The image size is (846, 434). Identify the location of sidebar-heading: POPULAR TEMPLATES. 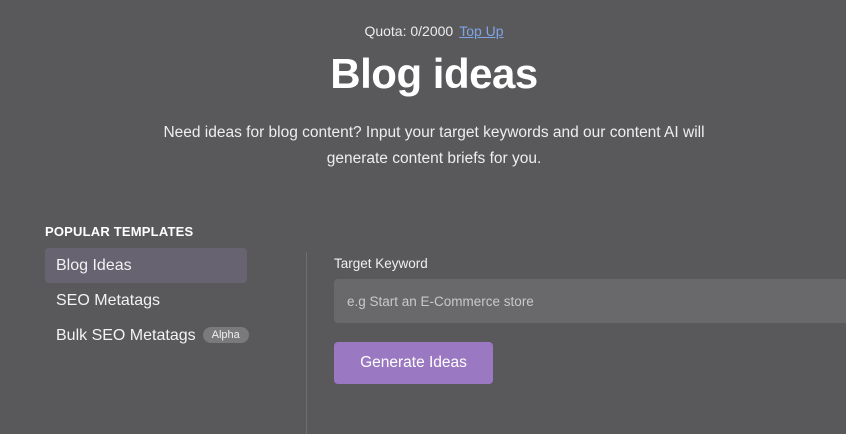
(119, 231).